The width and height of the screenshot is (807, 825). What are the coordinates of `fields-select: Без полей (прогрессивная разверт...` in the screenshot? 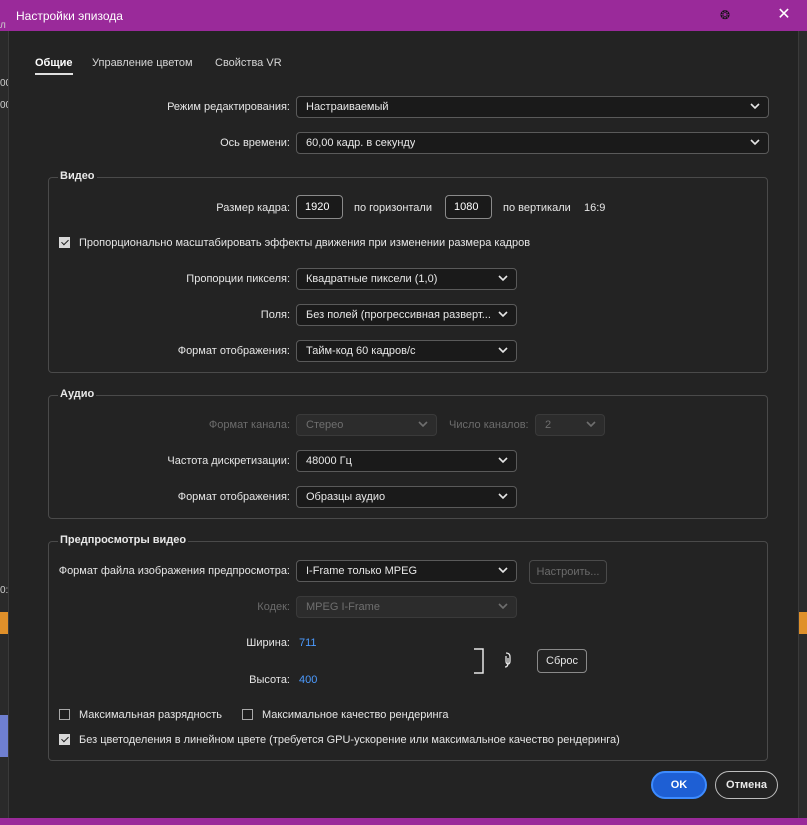 It's located at (406, 315).